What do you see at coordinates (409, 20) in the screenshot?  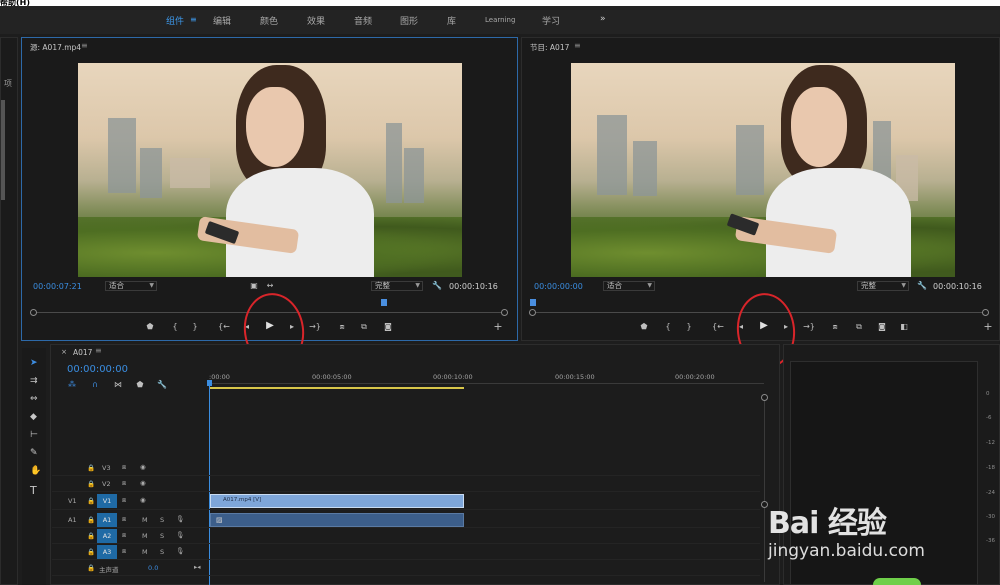 I see `workspace-tab-graphics: 图形` at bounding box center [409, 20].